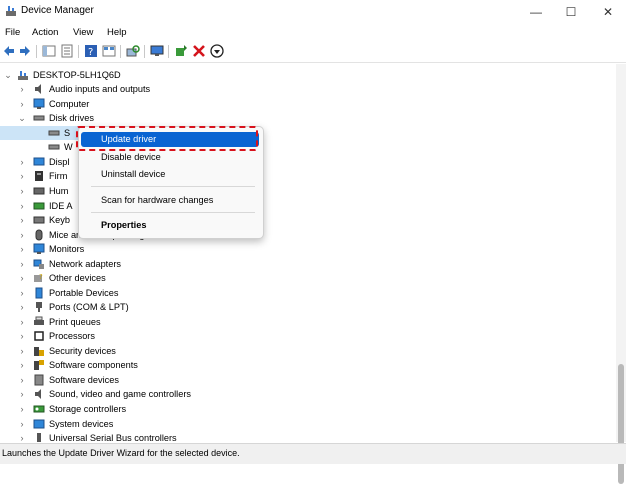 Image resolution: width=626 pixels, height=484 pixels. I want to click on tree-item-software-components: › Software components, so click(150, 365).